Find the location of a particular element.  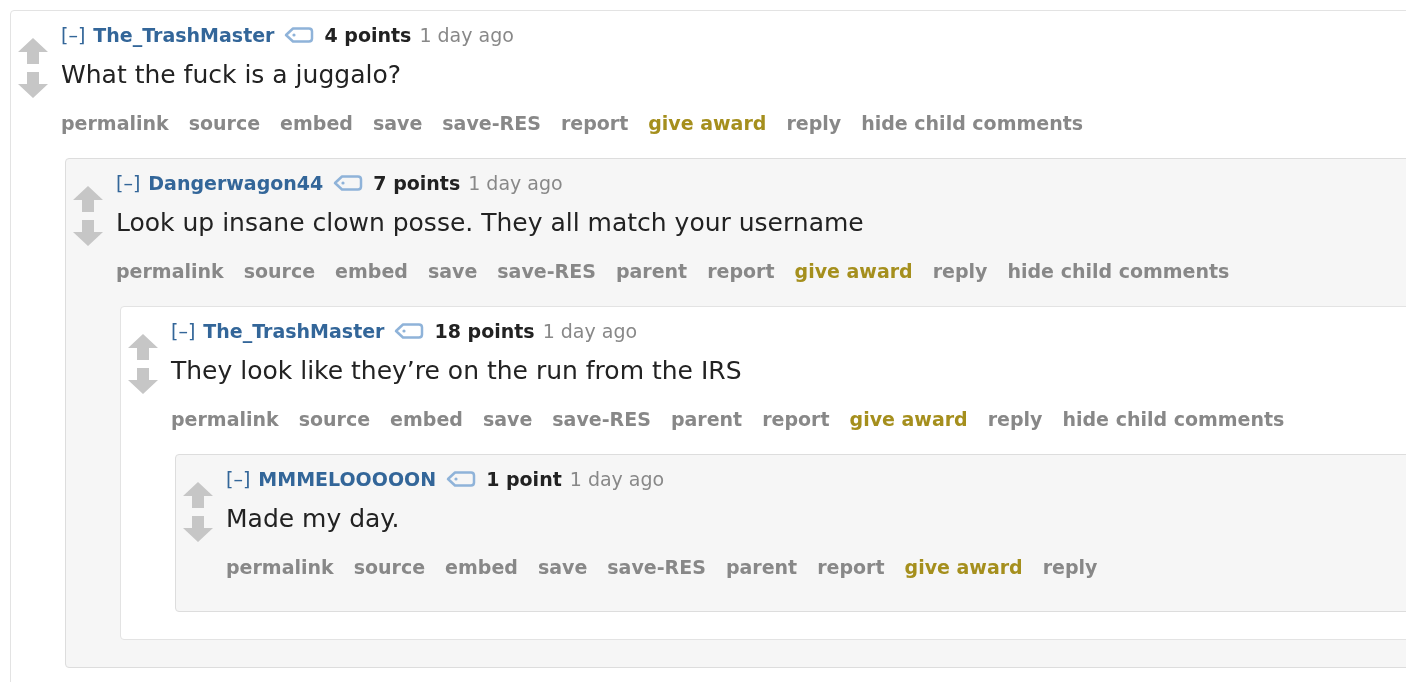

comment-body: What the fuck is a juggalo? is located at coordinates (231, 75).